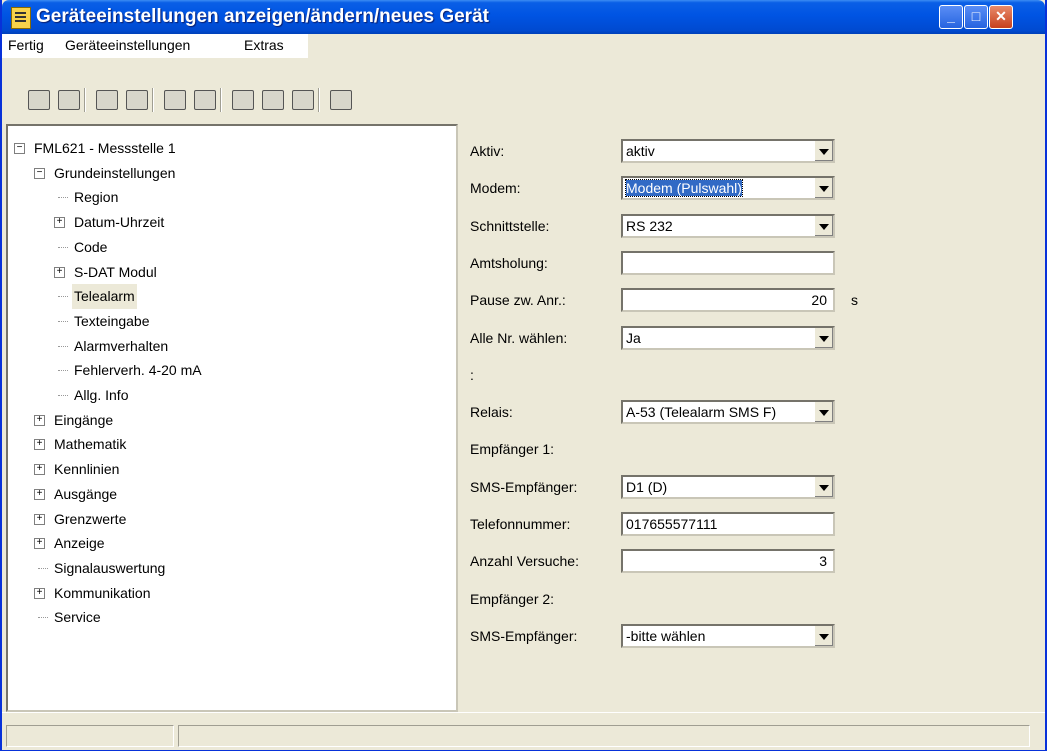 This screenshot has height=753, width=1047. What do you see at coordinates (26, 45) in the screenshot?
I see `menu-fertig: Fertig` at bounding box center [26, 45].